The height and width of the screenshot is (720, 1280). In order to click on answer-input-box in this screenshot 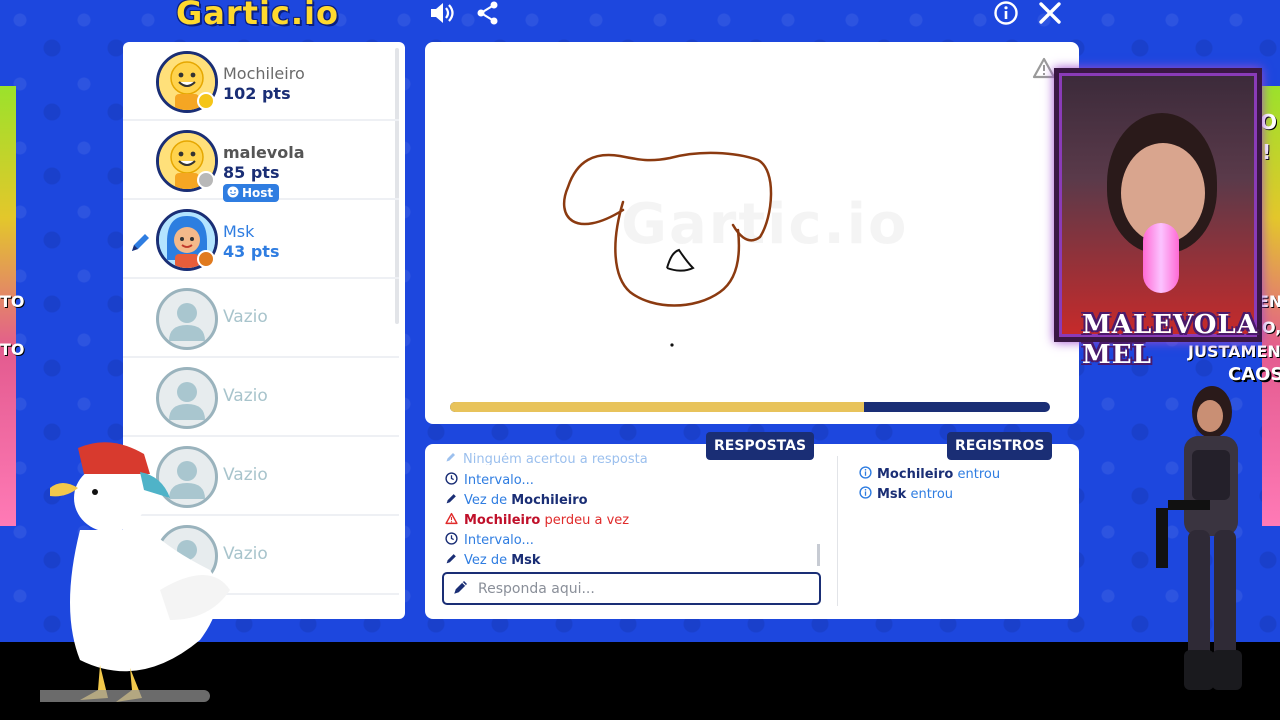, I will do `click(631, 588)`.